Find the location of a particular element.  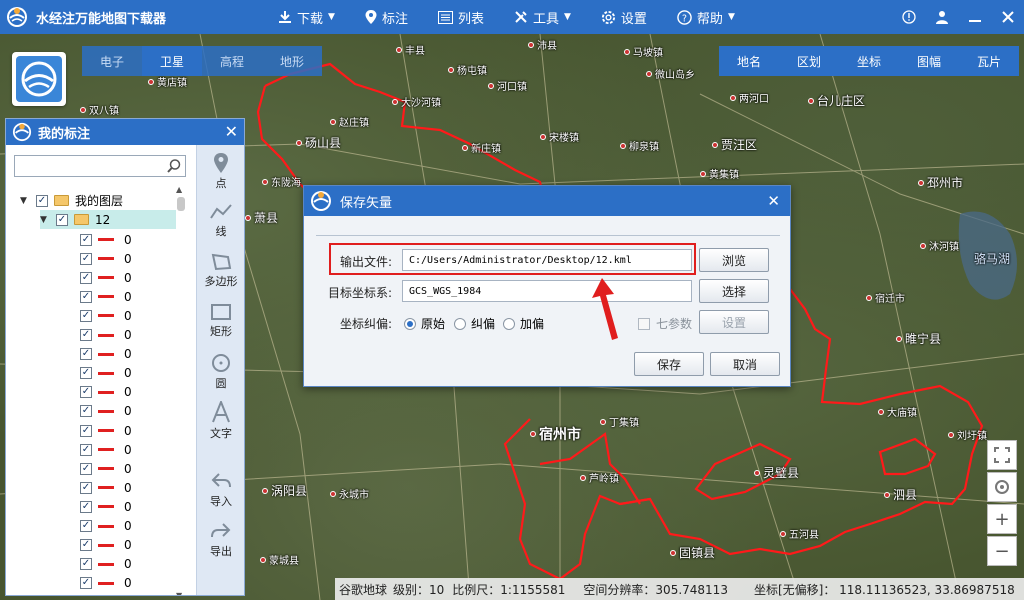

line-style-icon is located at coordinates (106, 297).